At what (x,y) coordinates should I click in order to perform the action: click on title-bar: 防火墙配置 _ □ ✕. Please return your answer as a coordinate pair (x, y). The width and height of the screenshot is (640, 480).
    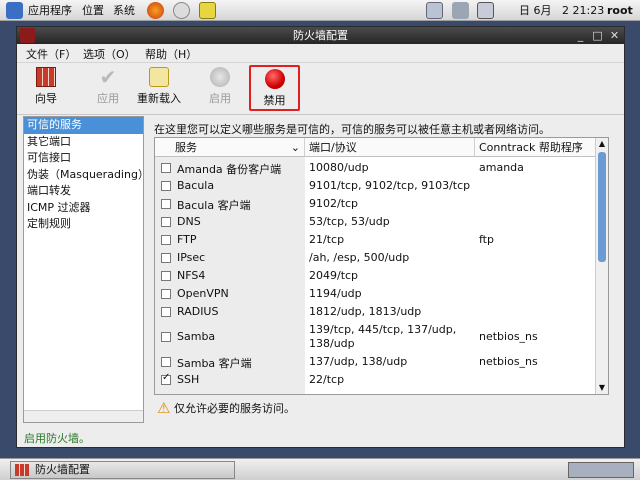
    Looking at the image, I should click on (320, 35).